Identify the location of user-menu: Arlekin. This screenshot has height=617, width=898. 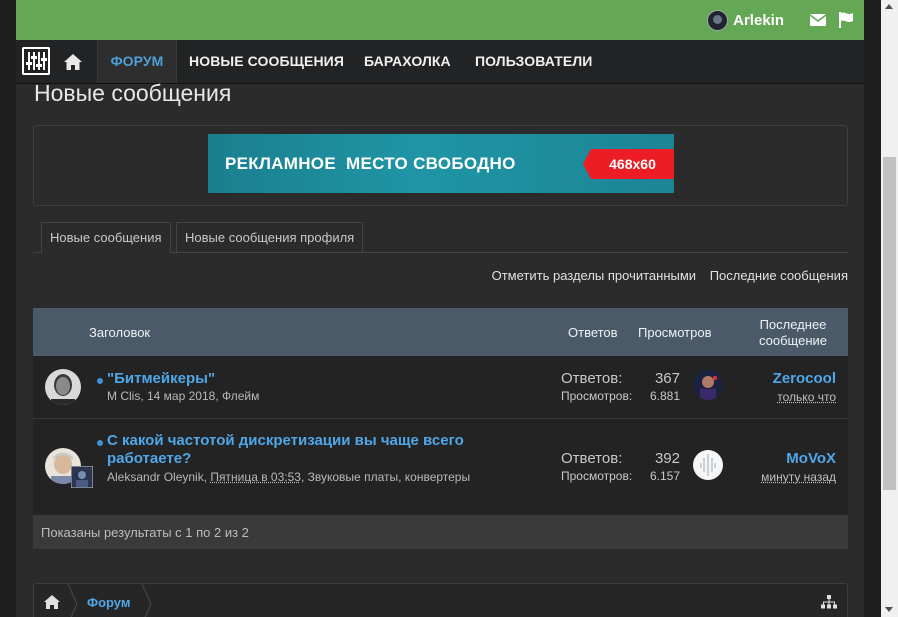
(745, 20).